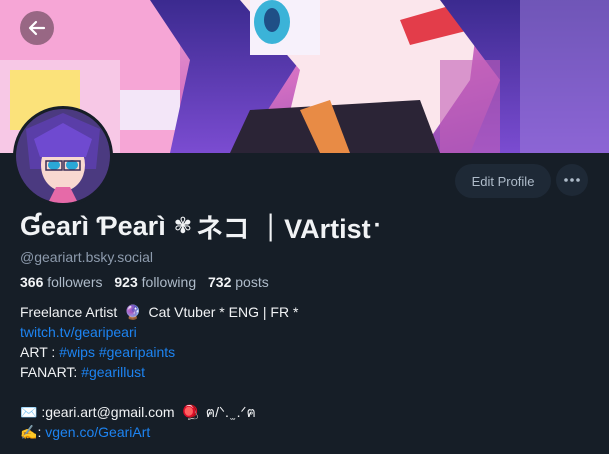 This screenshot has width=609, height=454. Describe the element at coordinates (283, 228) in the screenshot. I see `display-name-suffix: ネコ ｜VArtist` at that location.